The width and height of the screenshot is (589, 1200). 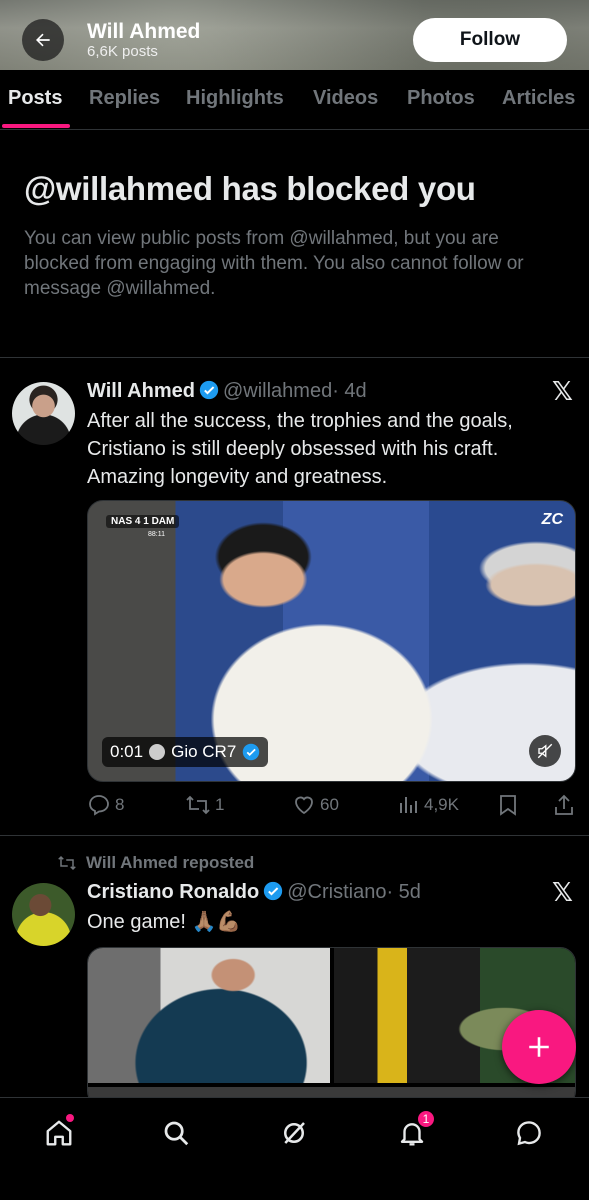 I want to click on grok-icon, so click(x=294, y=1133).